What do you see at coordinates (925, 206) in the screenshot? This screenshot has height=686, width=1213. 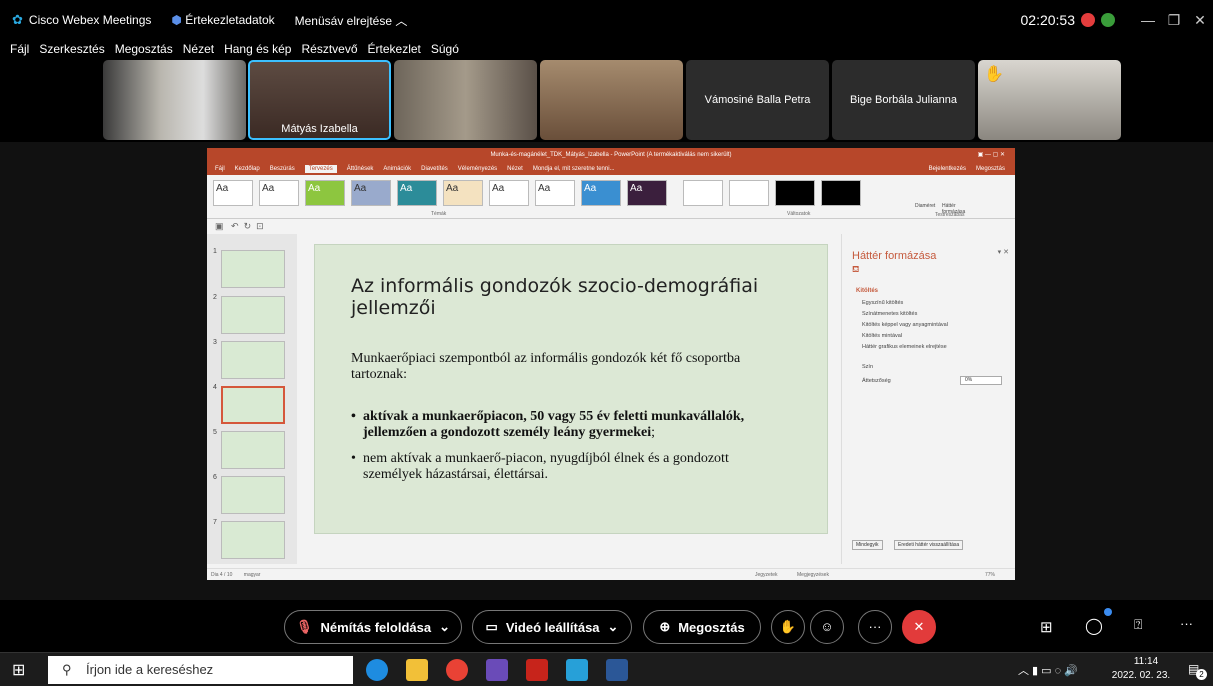 I see `slide-size-button: Diaméret` at bounding box center [925, 206].